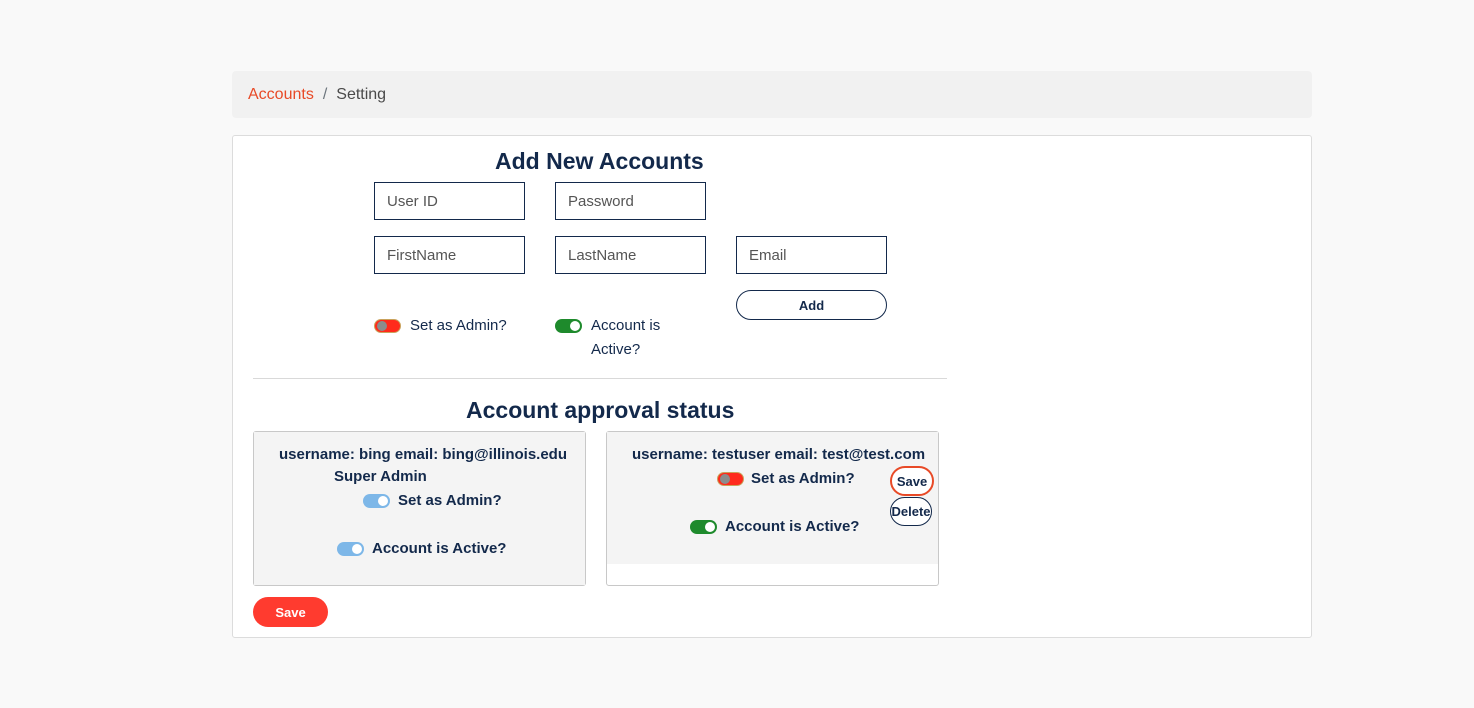 The width and height of the screenshot is (1474, 708). Describe the element at coordinates (449, 201) in the screenshot. I see `user-id-input` at that location.